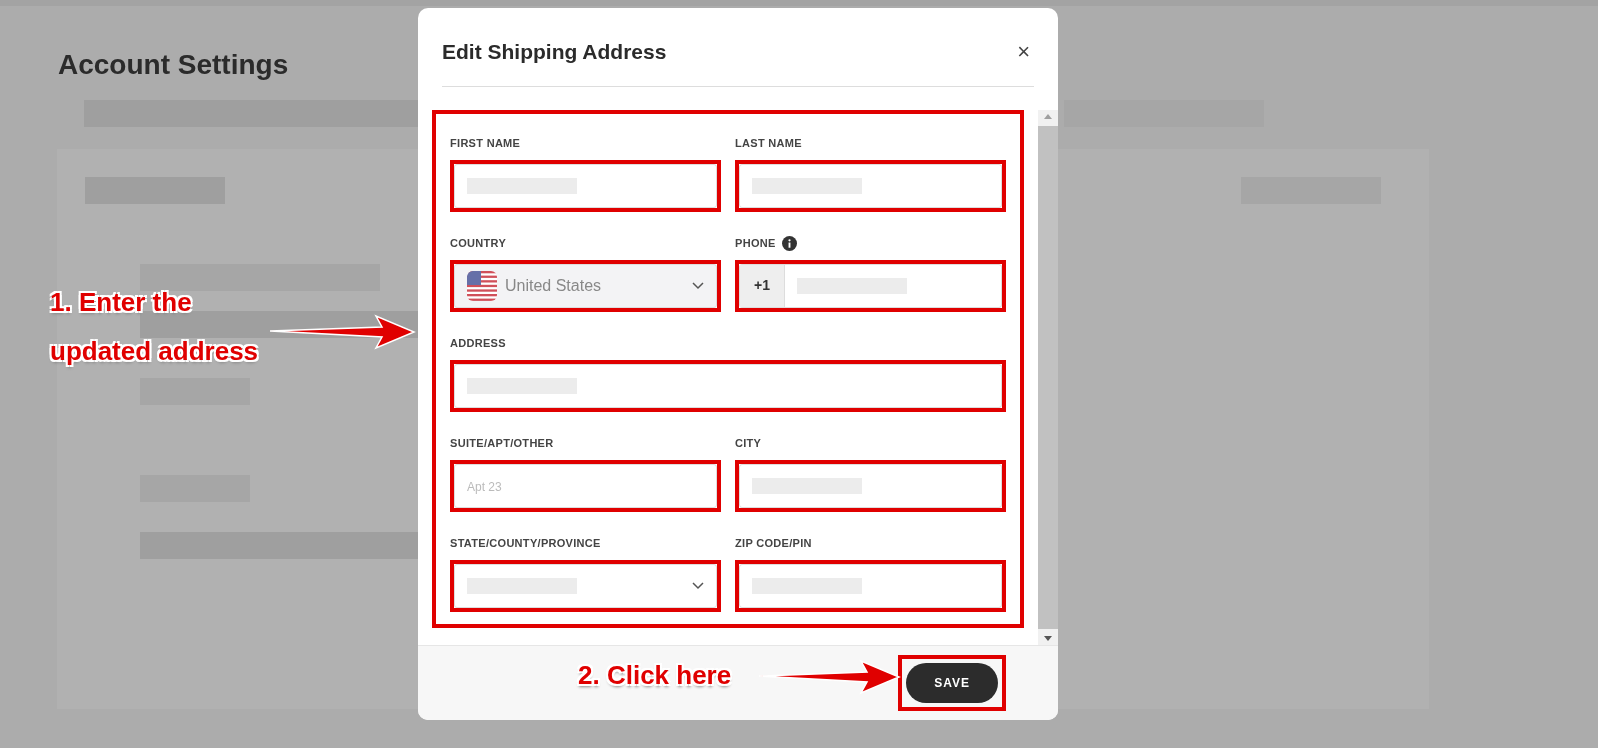 This screenshot has height=748, width=1598. I want to click on field-label: LAST NAME, so click(768, 144).